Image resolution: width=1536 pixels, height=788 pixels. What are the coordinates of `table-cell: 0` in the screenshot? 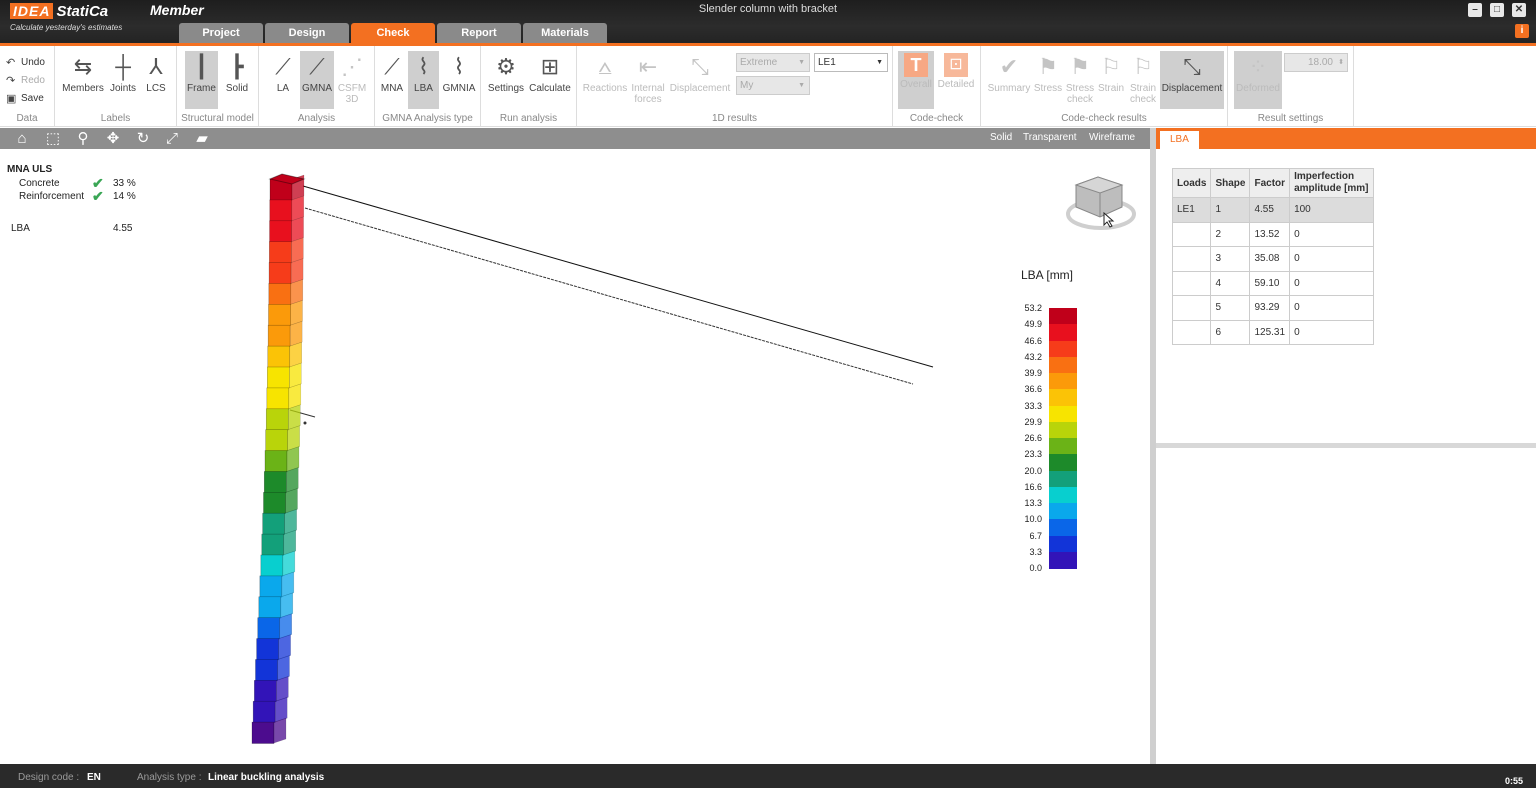 It's located at (1332, 283).